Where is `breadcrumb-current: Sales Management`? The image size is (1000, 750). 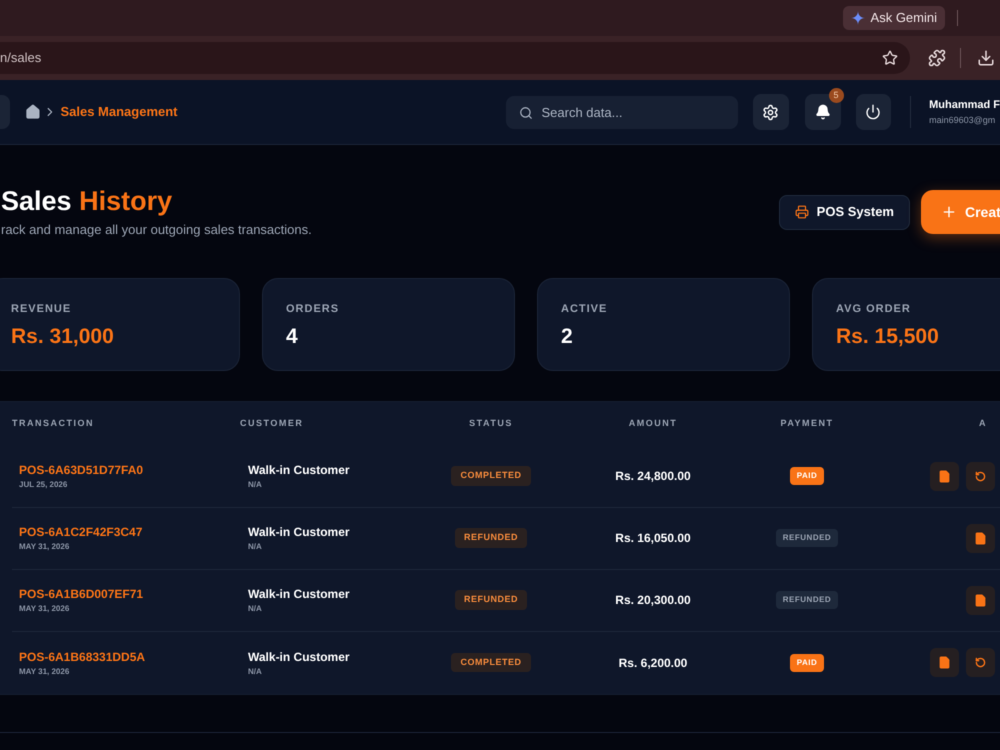
breadcrumb-current: Sales Management is located at coordinates (119, 112).